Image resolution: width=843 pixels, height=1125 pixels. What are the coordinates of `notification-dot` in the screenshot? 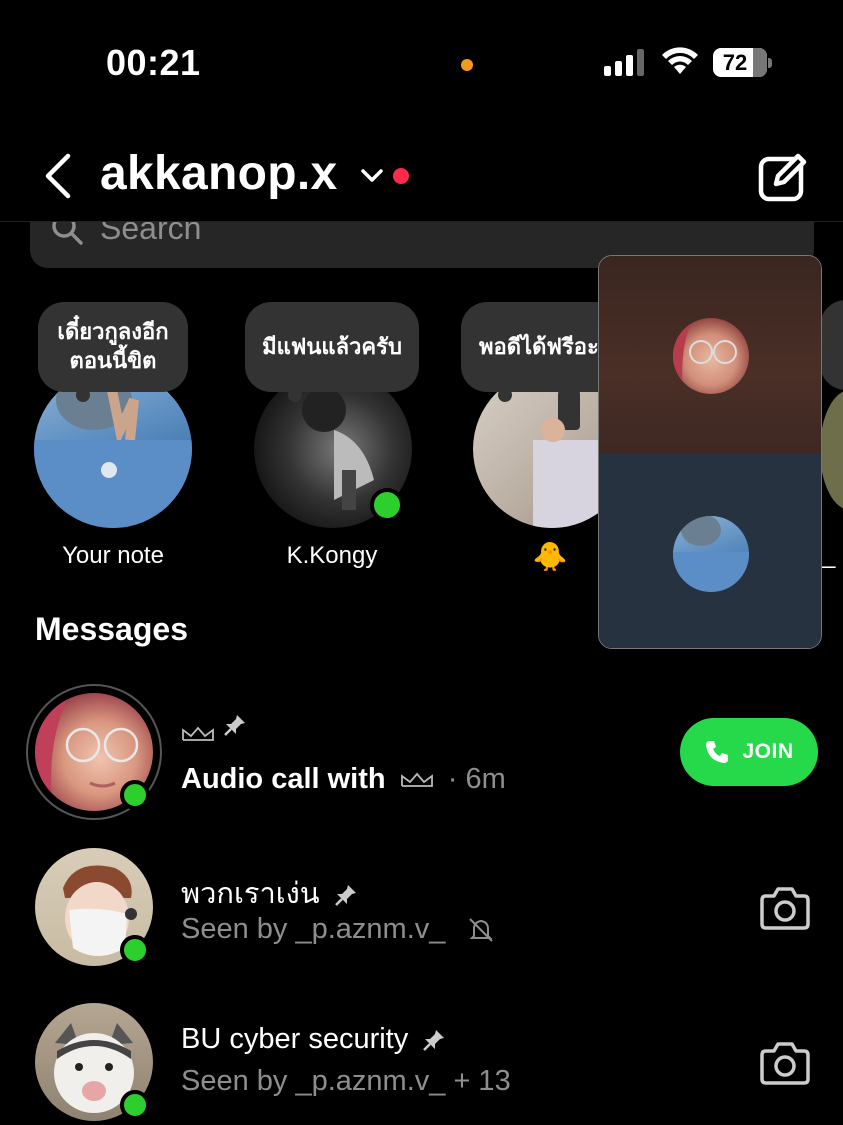 It's located at (401, 176).